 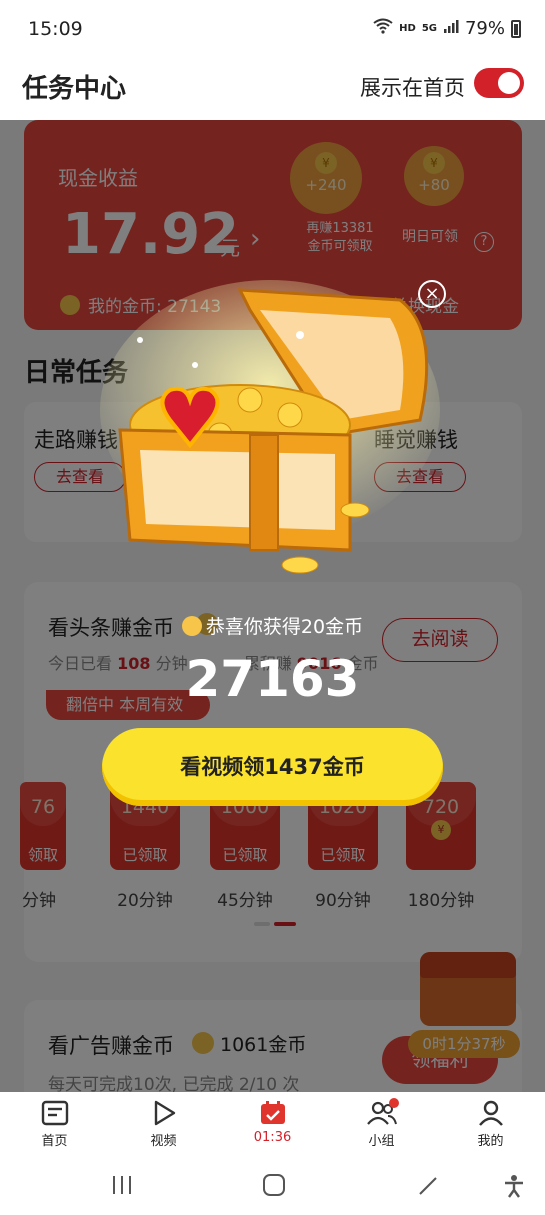 What do you see at coordinates (74, 89) in the screenshot?
I see `page-title: 任务中心` at bounding box center [74, 89].